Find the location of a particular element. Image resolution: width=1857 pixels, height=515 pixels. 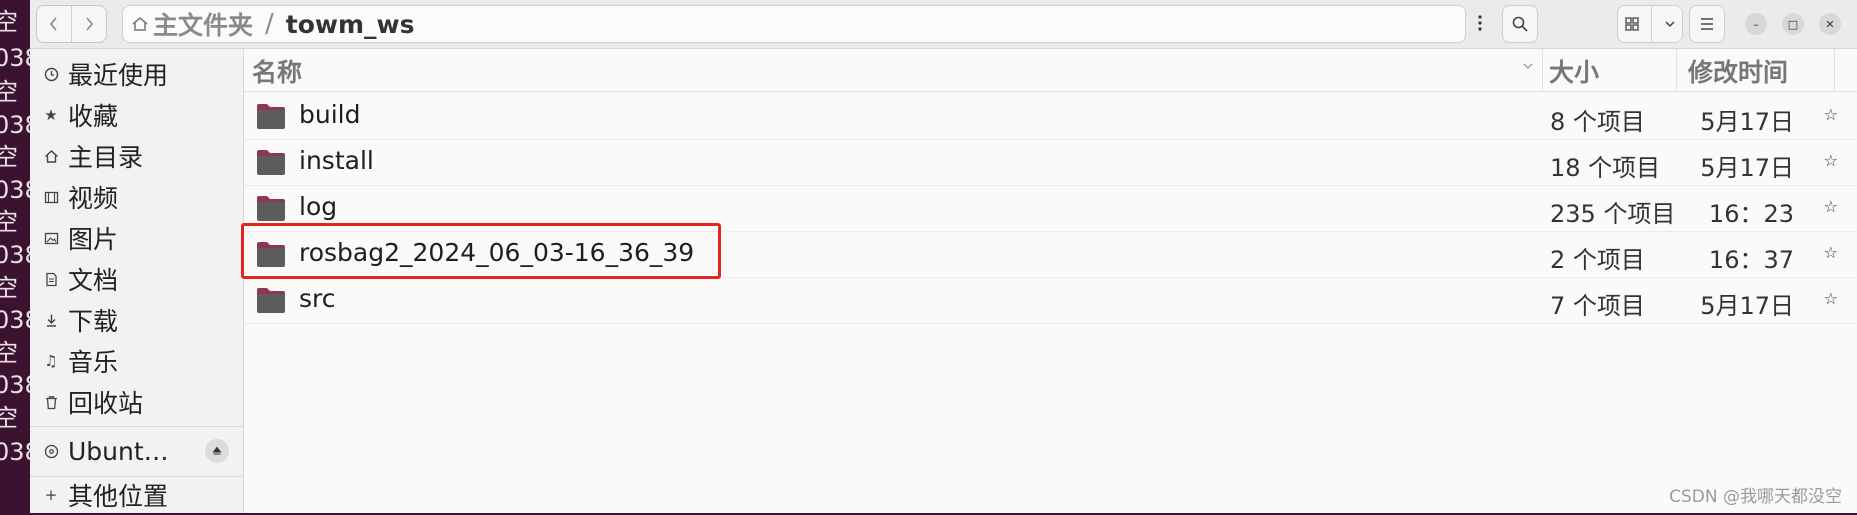

file-name: rosbag2_2024_06_03-16_36_39 is located at coordinates (497, 252).